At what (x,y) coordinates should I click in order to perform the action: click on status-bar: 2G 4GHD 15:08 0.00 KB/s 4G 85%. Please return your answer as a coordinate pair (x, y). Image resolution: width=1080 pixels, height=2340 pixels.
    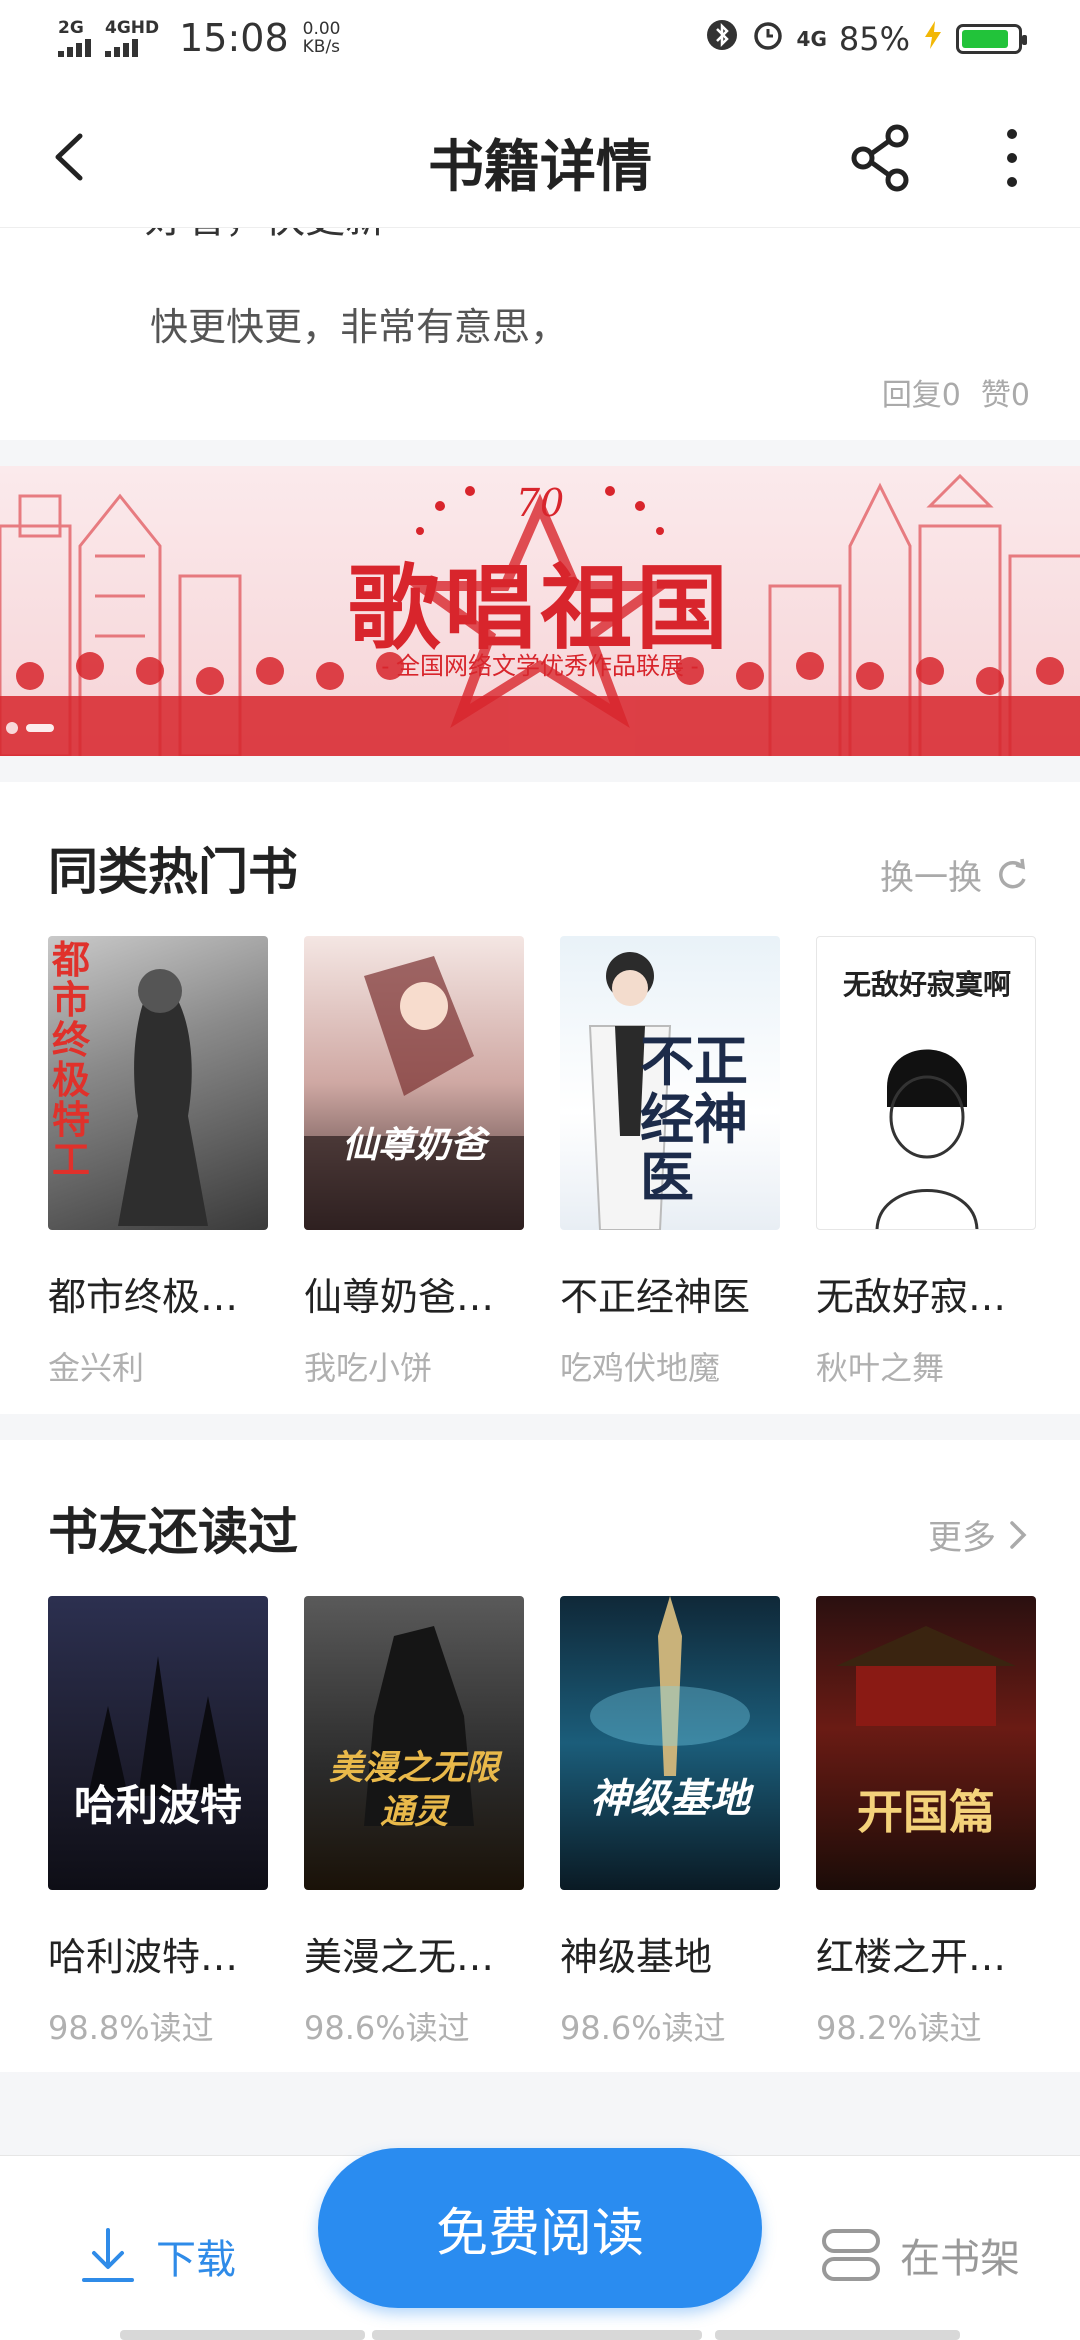
    Looking at the image, I should click on (540, 42).